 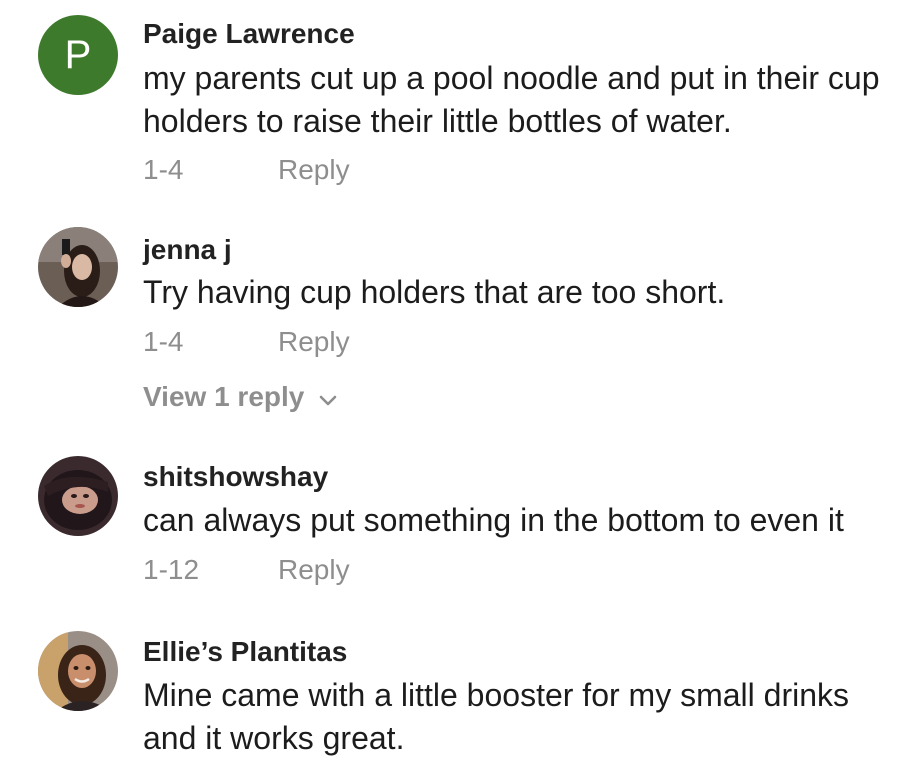 I want to click on comment-date: 1-12, so click(x=171, y=569).